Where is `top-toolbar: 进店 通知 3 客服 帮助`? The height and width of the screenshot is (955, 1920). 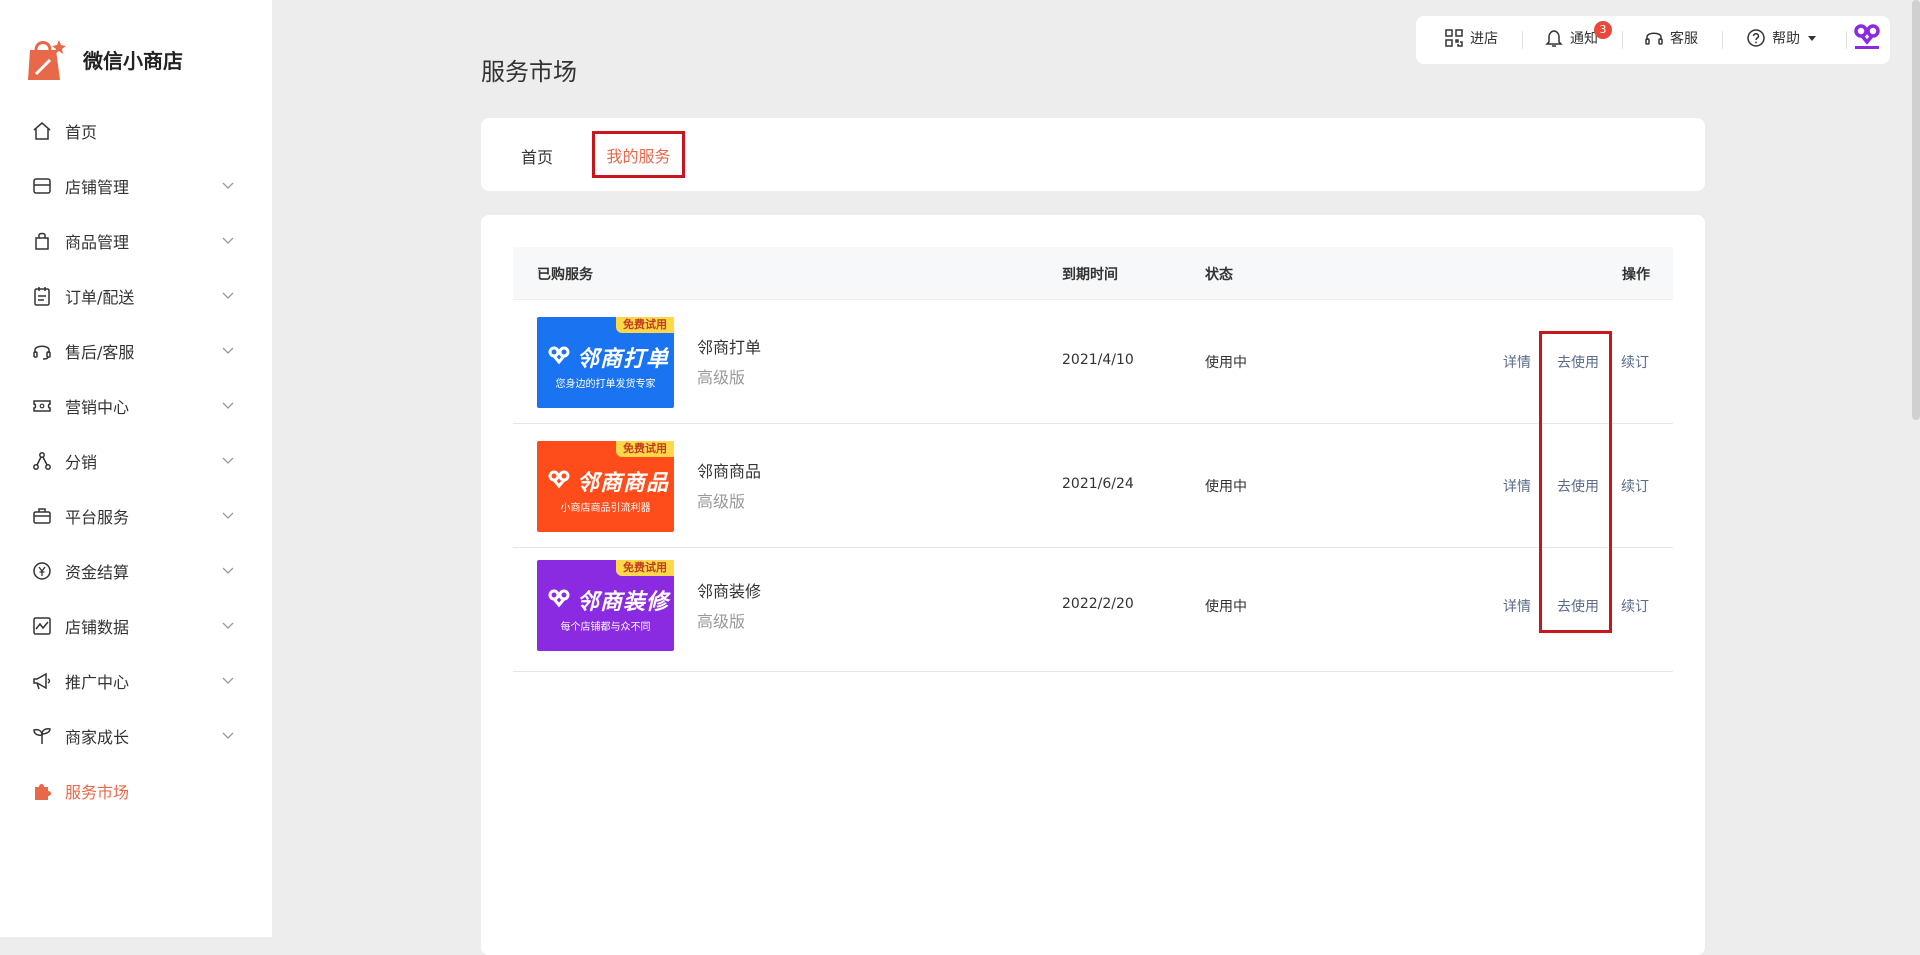
top-toolbar: 进店 通知 3 客服 帮助 is located at coordinates (1653, 40).